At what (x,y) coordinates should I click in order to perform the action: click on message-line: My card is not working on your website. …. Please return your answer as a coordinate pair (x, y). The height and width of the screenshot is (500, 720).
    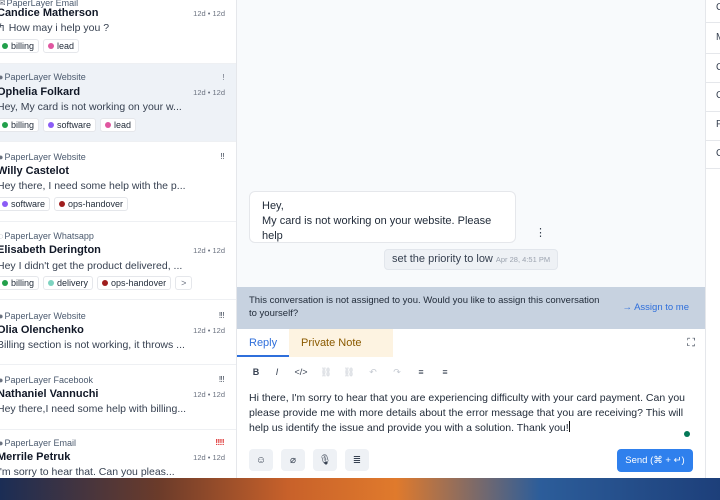
    Looking at the image, I should click on (377, 228).